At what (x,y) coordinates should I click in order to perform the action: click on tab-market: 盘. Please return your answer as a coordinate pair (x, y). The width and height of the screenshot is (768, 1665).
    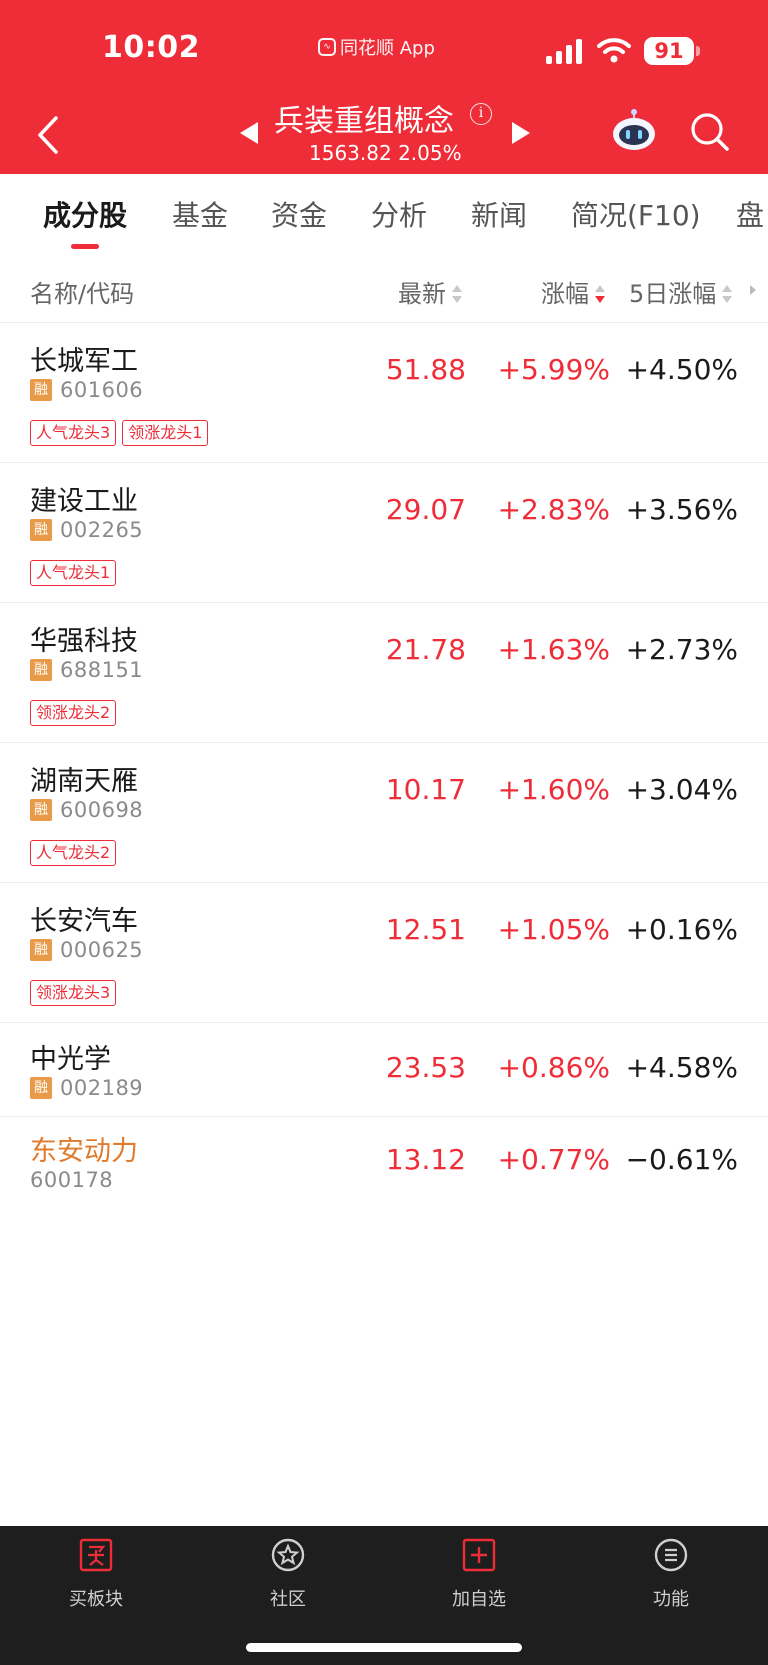
    Looking at the image, I should click on (750, 214).